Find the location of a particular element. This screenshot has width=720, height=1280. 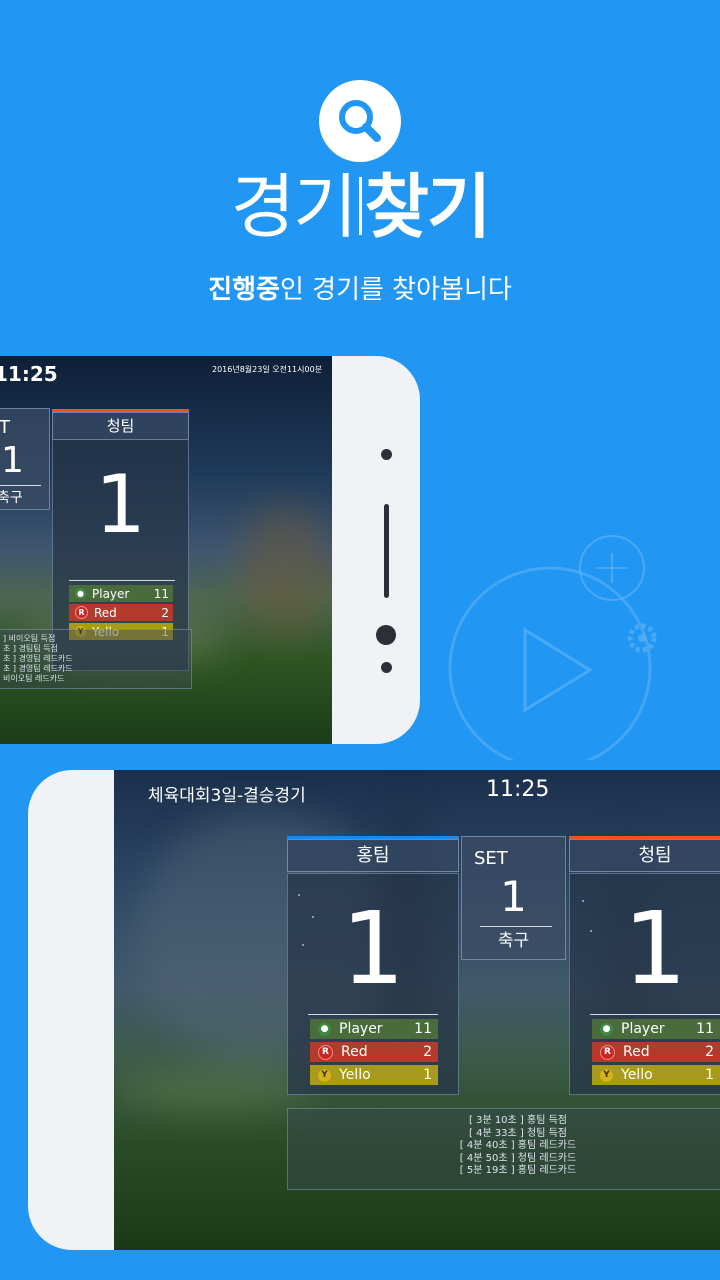

log-entry: [ 4분 40초 ] 홍팀 레드카드 is located at coordinates (518, 1145).